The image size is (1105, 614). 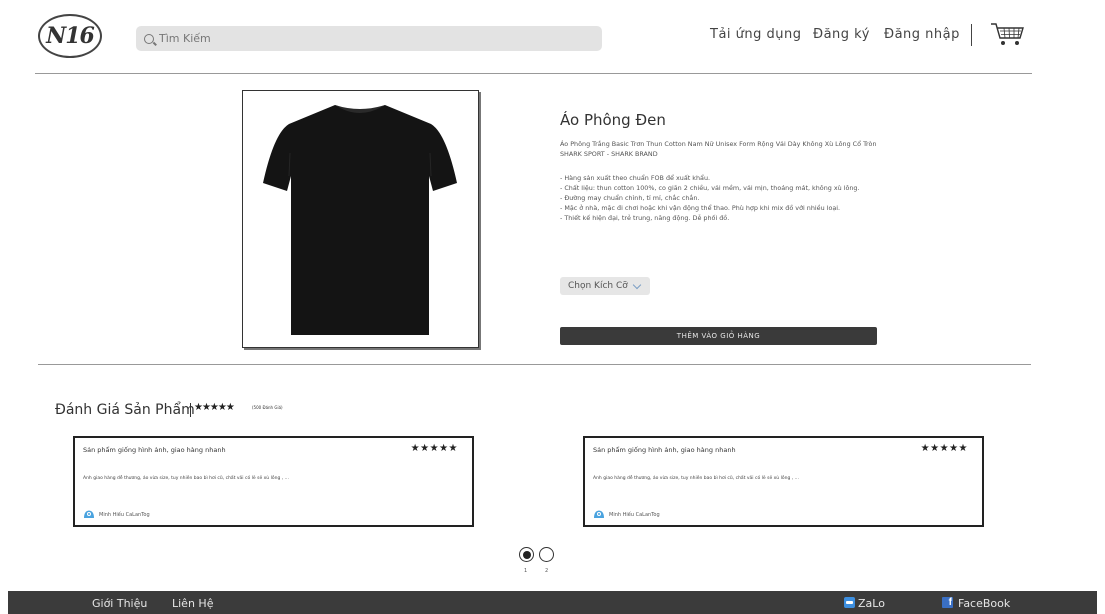 What do you see at coordinates (841, 34) in the screenshot?
I see `register-link: Đăng ký` at bounding box center [841, 34].